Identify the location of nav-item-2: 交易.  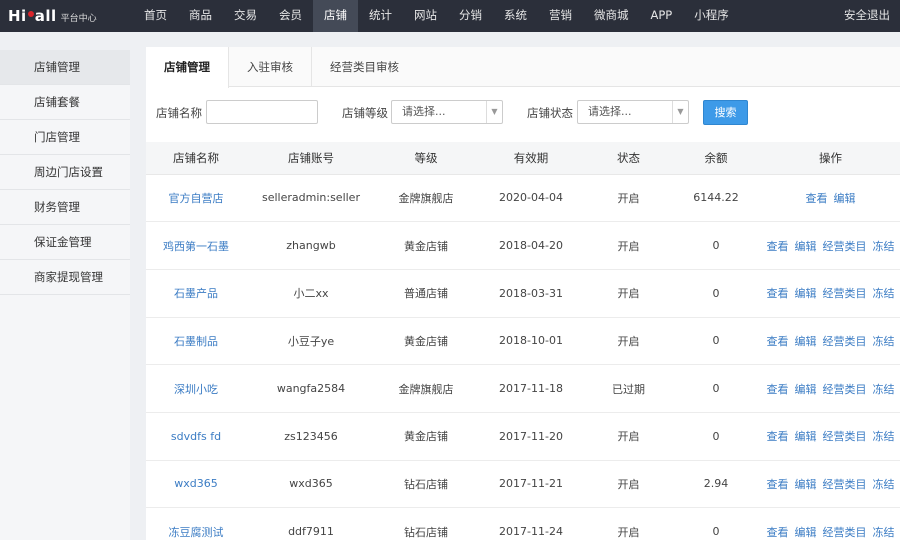
(245, 16).